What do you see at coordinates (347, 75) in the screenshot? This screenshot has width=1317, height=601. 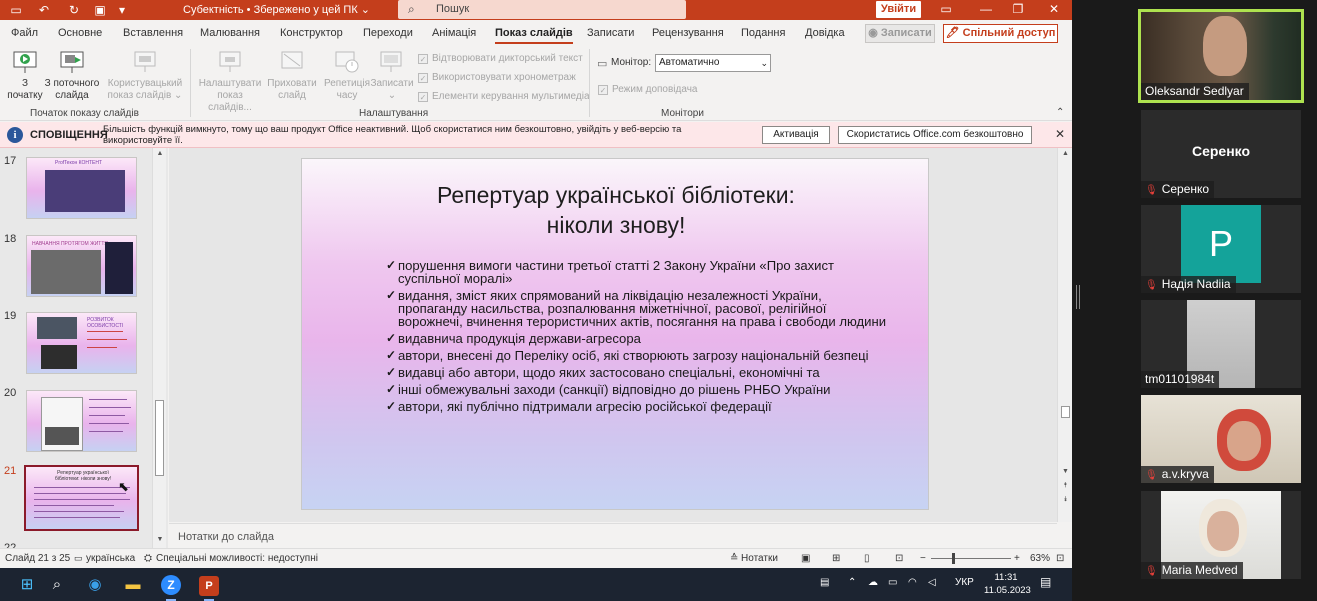 I see `rehearse-timings-button: Репетиція часу` at bounding box center [347, 75].